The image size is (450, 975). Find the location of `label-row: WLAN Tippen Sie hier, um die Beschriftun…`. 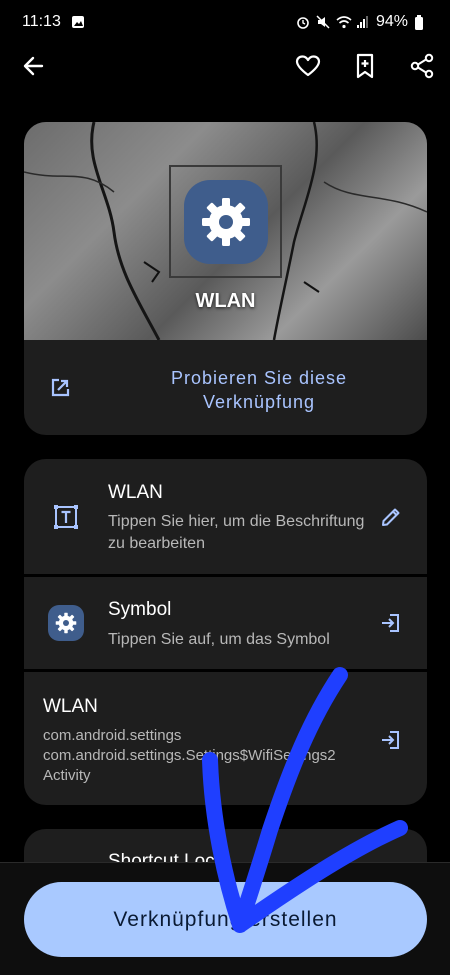

label-row: WLAN Tippen Sie hier, um die Beschriftun… is located at coordinates (225, 516).